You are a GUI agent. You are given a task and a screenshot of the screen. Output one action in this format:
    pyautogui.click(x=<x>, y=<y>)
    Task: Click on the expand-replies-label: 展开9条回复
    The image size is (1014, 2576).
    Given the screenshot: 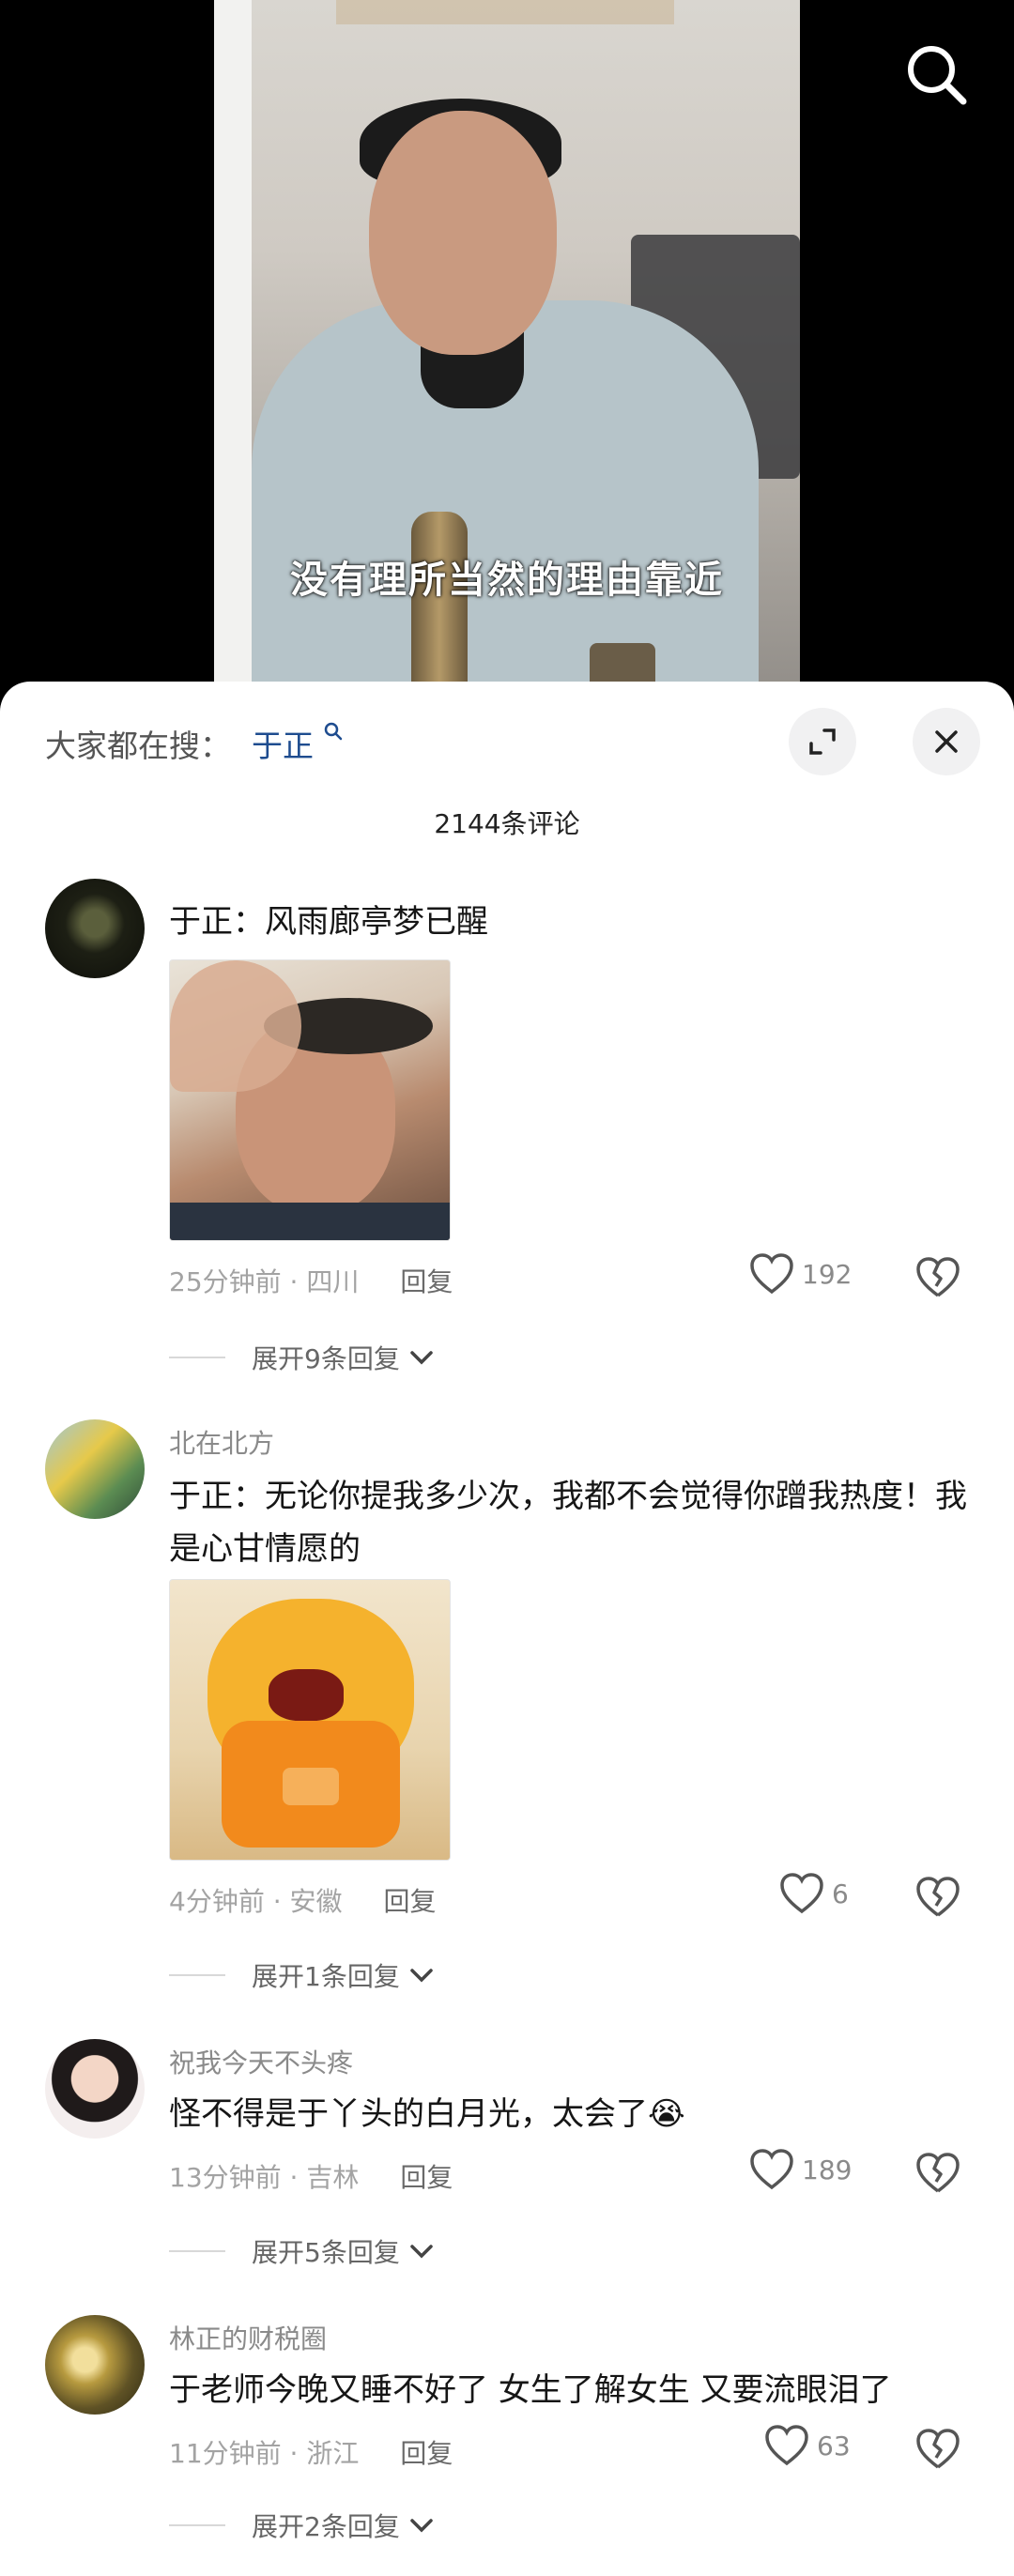 What is the action you would take?
    pyautogui.click(x=326, y=1358)
    